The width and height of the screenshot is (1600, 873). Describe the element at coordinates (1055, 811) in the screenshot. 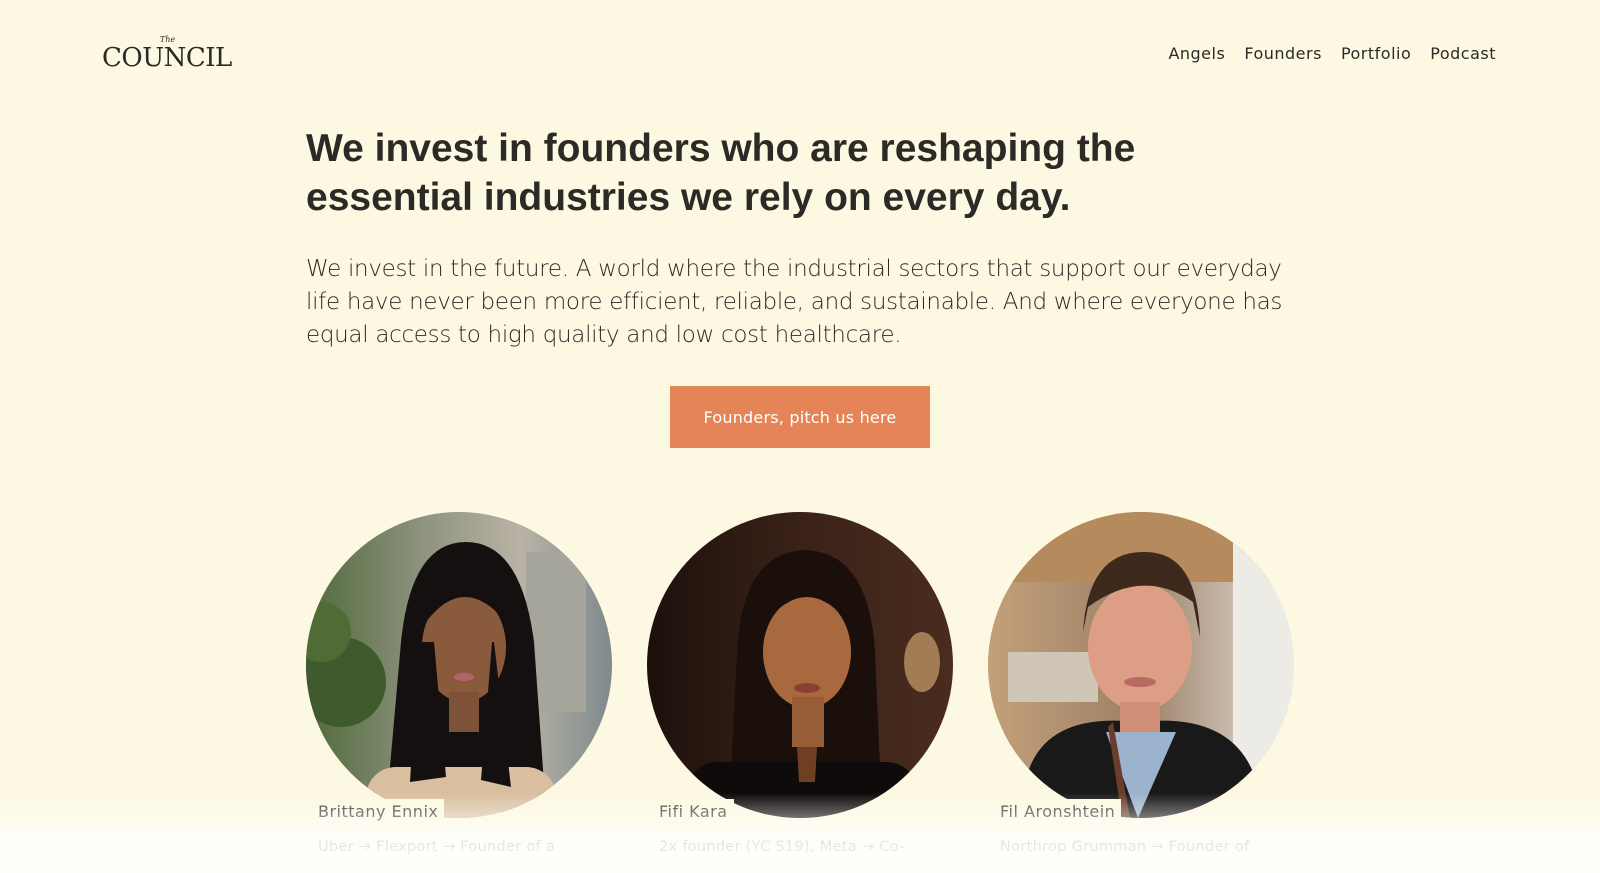

I see `team-member-name: Fil Aronshtein` at that location.